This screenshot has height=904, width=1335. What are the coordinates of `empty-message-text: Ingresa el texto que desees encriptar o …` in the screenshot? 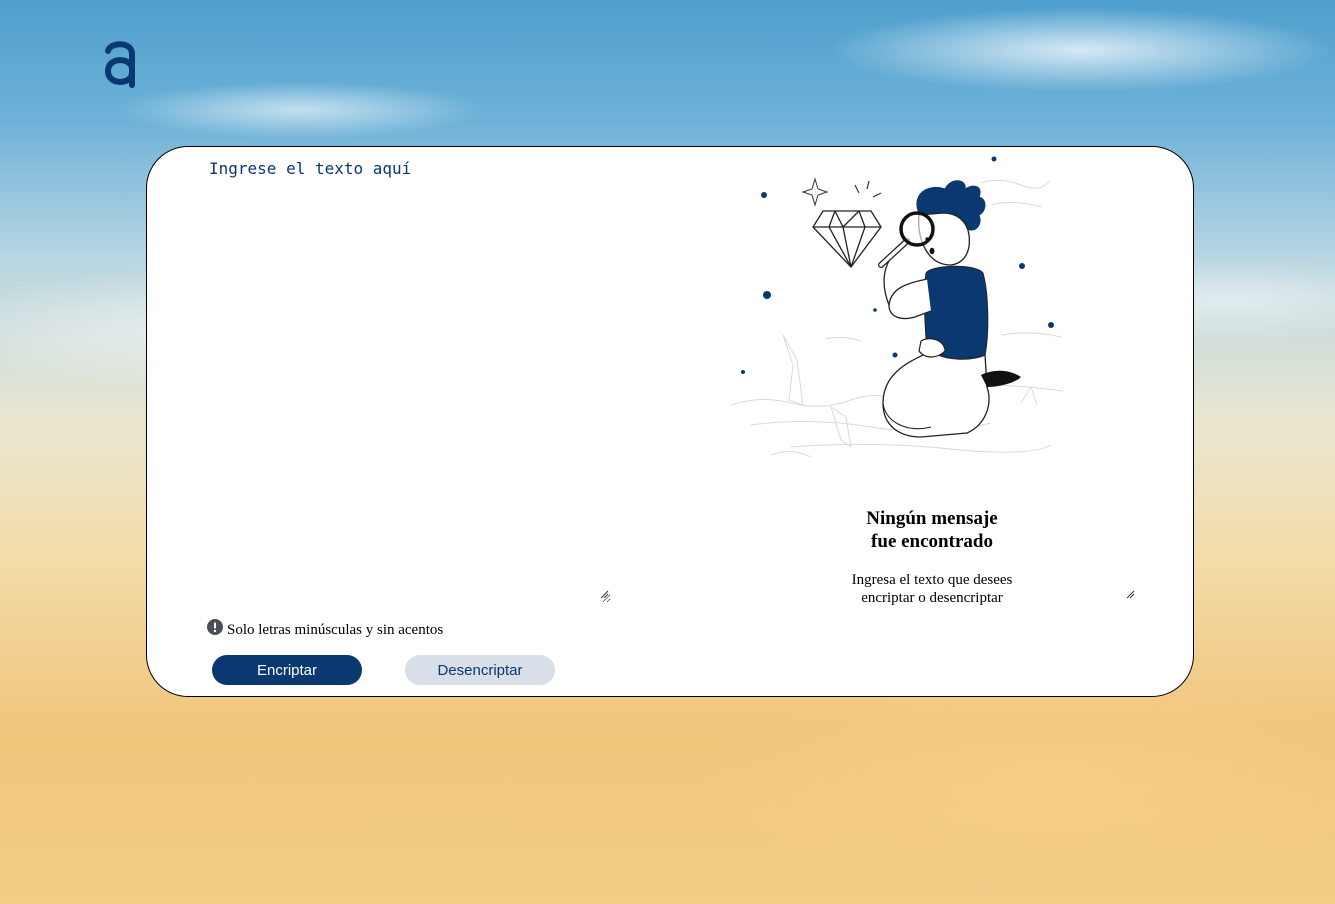 It's located at (932, 589).